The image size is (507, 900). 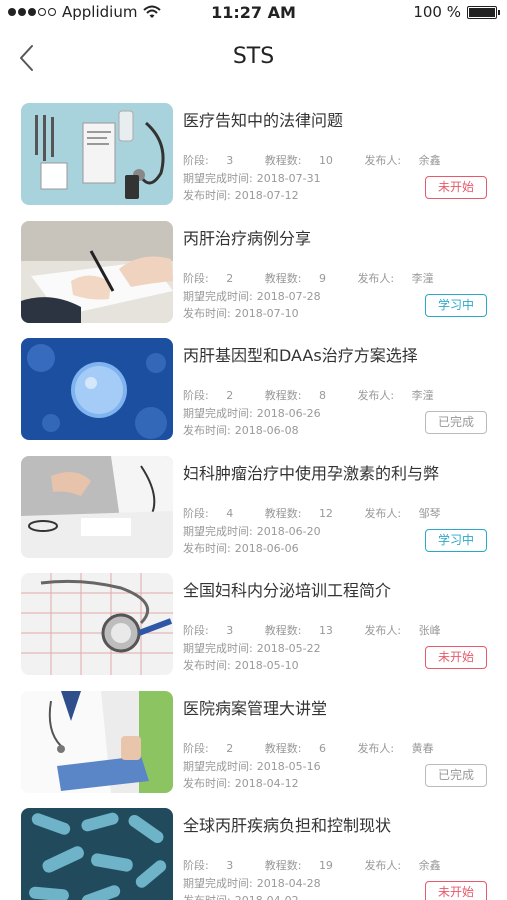 What do you see at coordinates (97, 389) in the screenshot?
I see `virus-cell-image` at bounding box center [97, 389].